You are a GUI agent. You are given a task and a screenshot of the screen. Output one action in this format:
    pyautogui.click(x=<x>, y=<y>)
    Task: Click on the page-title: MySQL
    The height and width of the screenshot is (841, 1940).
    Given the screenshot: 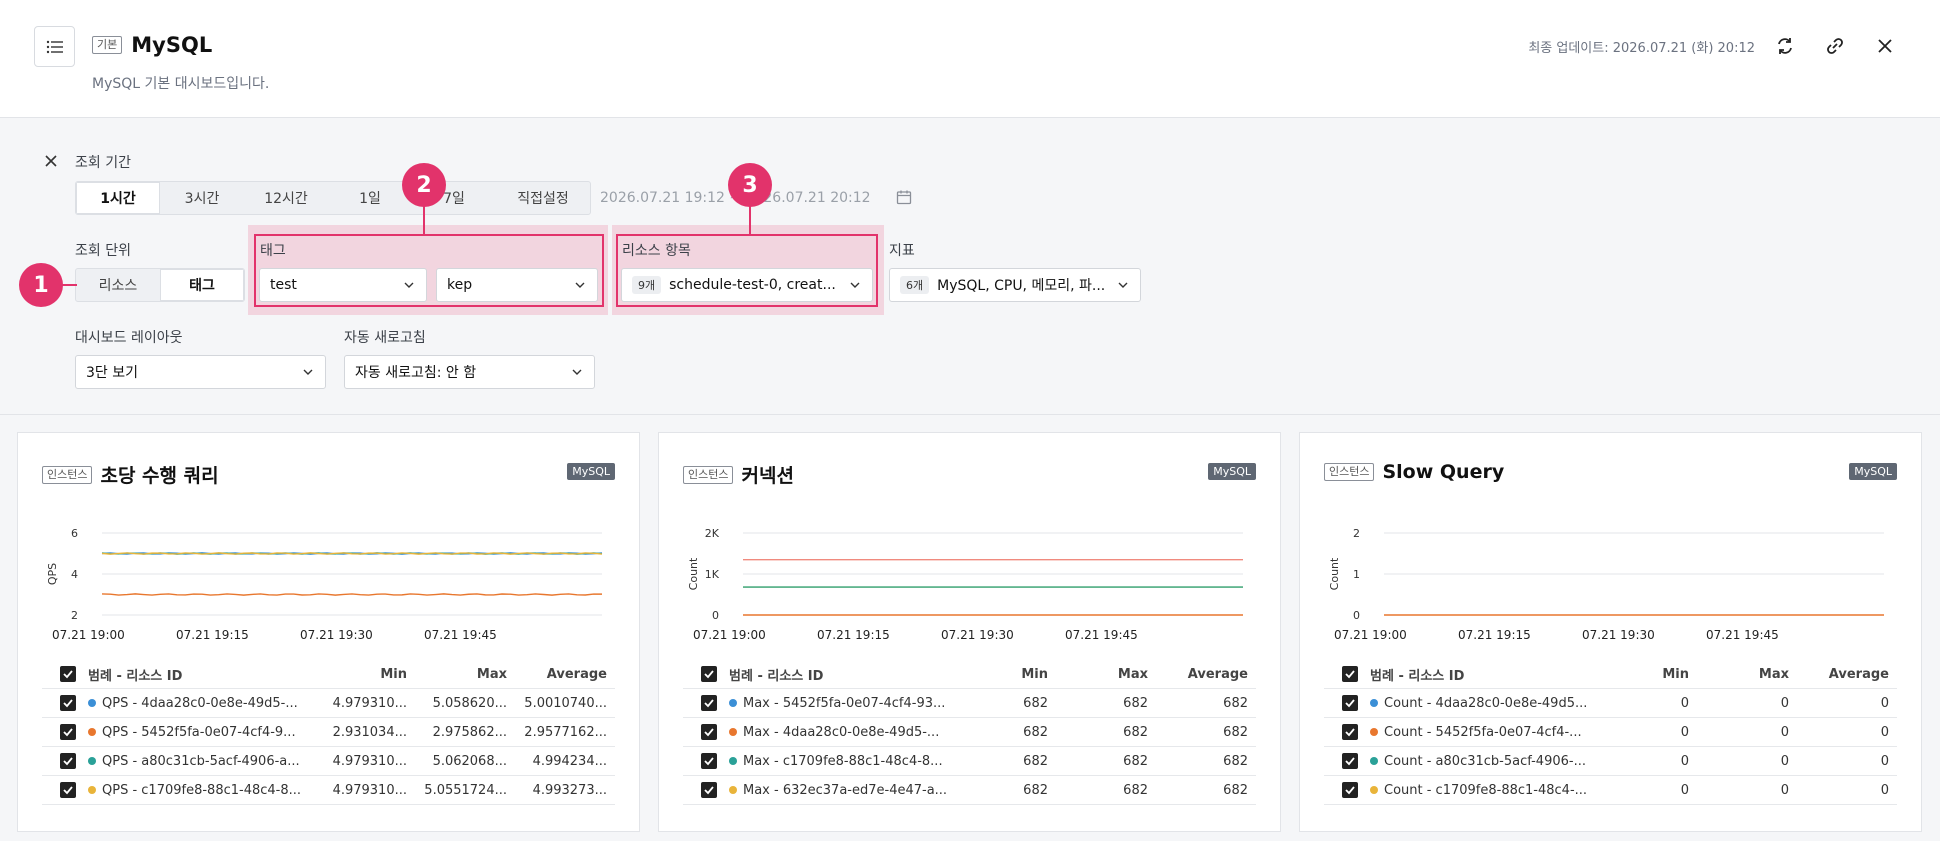 What is the action you would take?
    pyautogui.click(x=172, y=45)
    